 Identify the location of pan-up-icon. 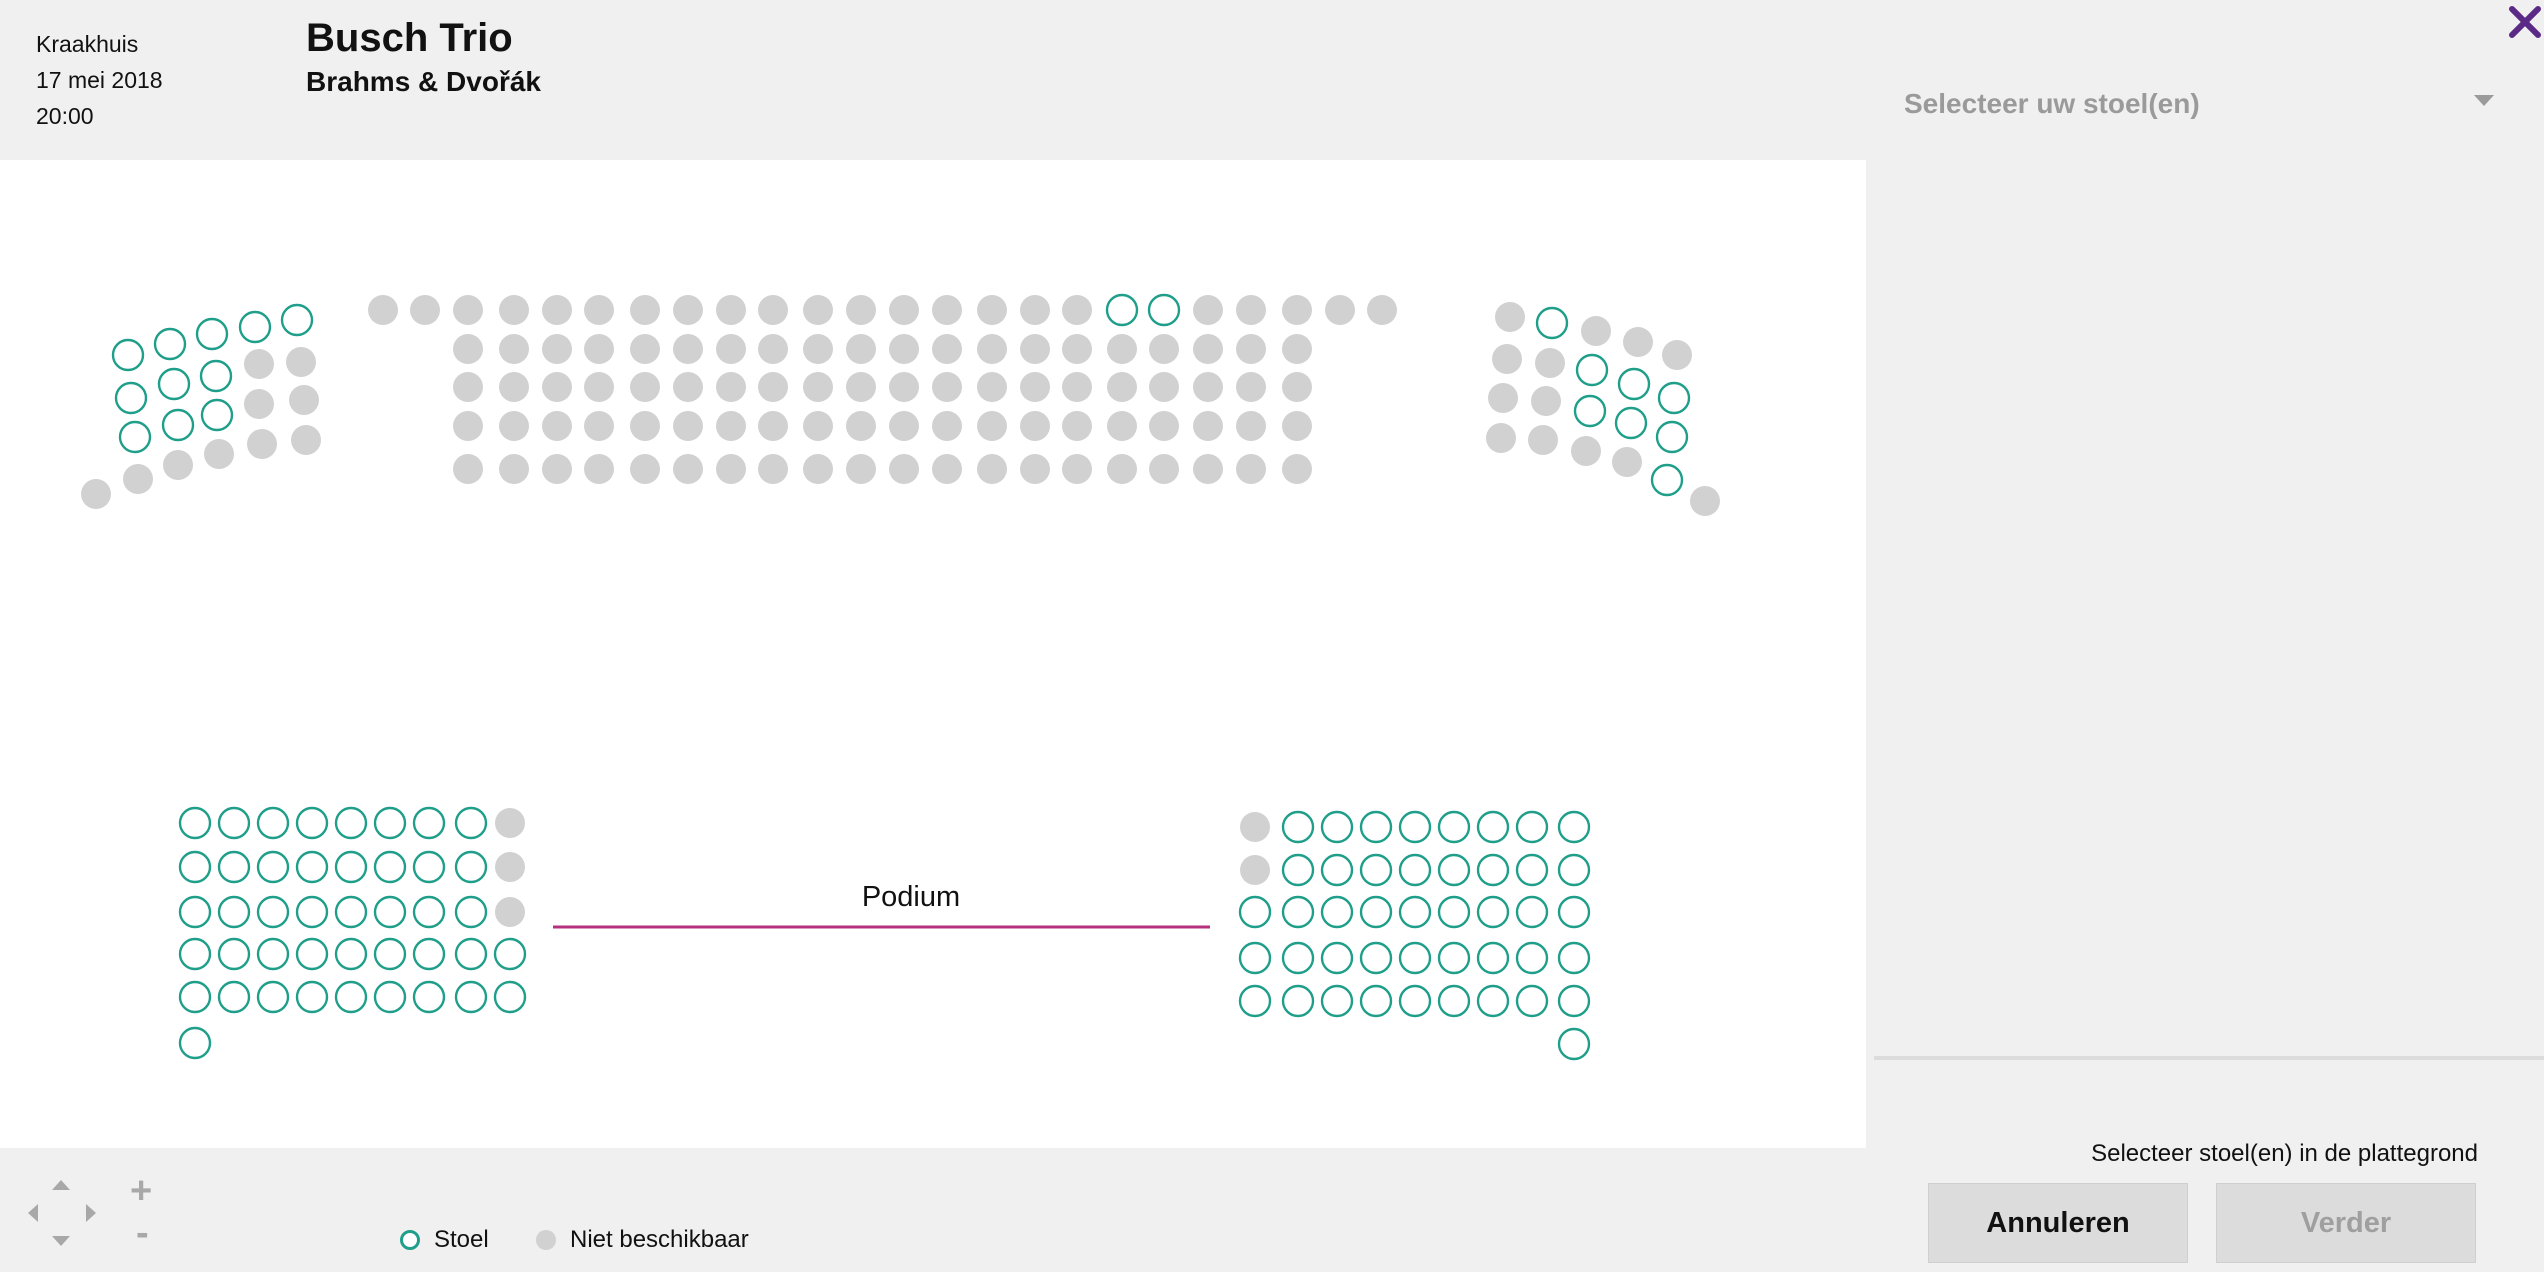
(61, 1185).